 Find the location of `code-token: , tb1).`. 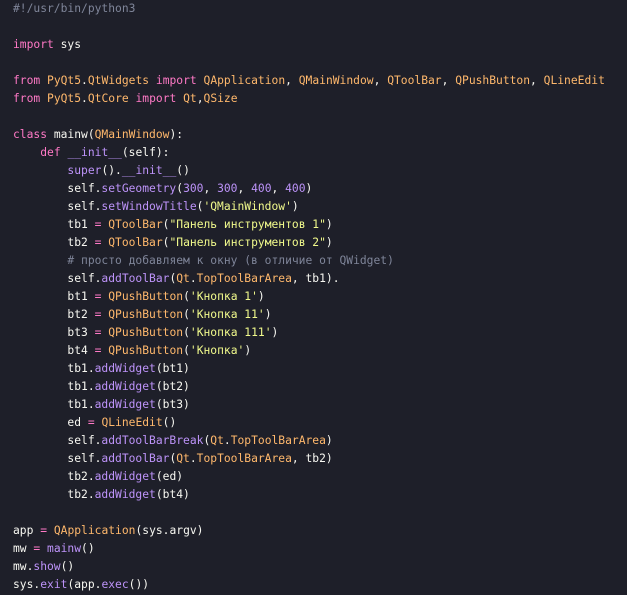

code-token: , tb1). is located at coordinates (315, 278).